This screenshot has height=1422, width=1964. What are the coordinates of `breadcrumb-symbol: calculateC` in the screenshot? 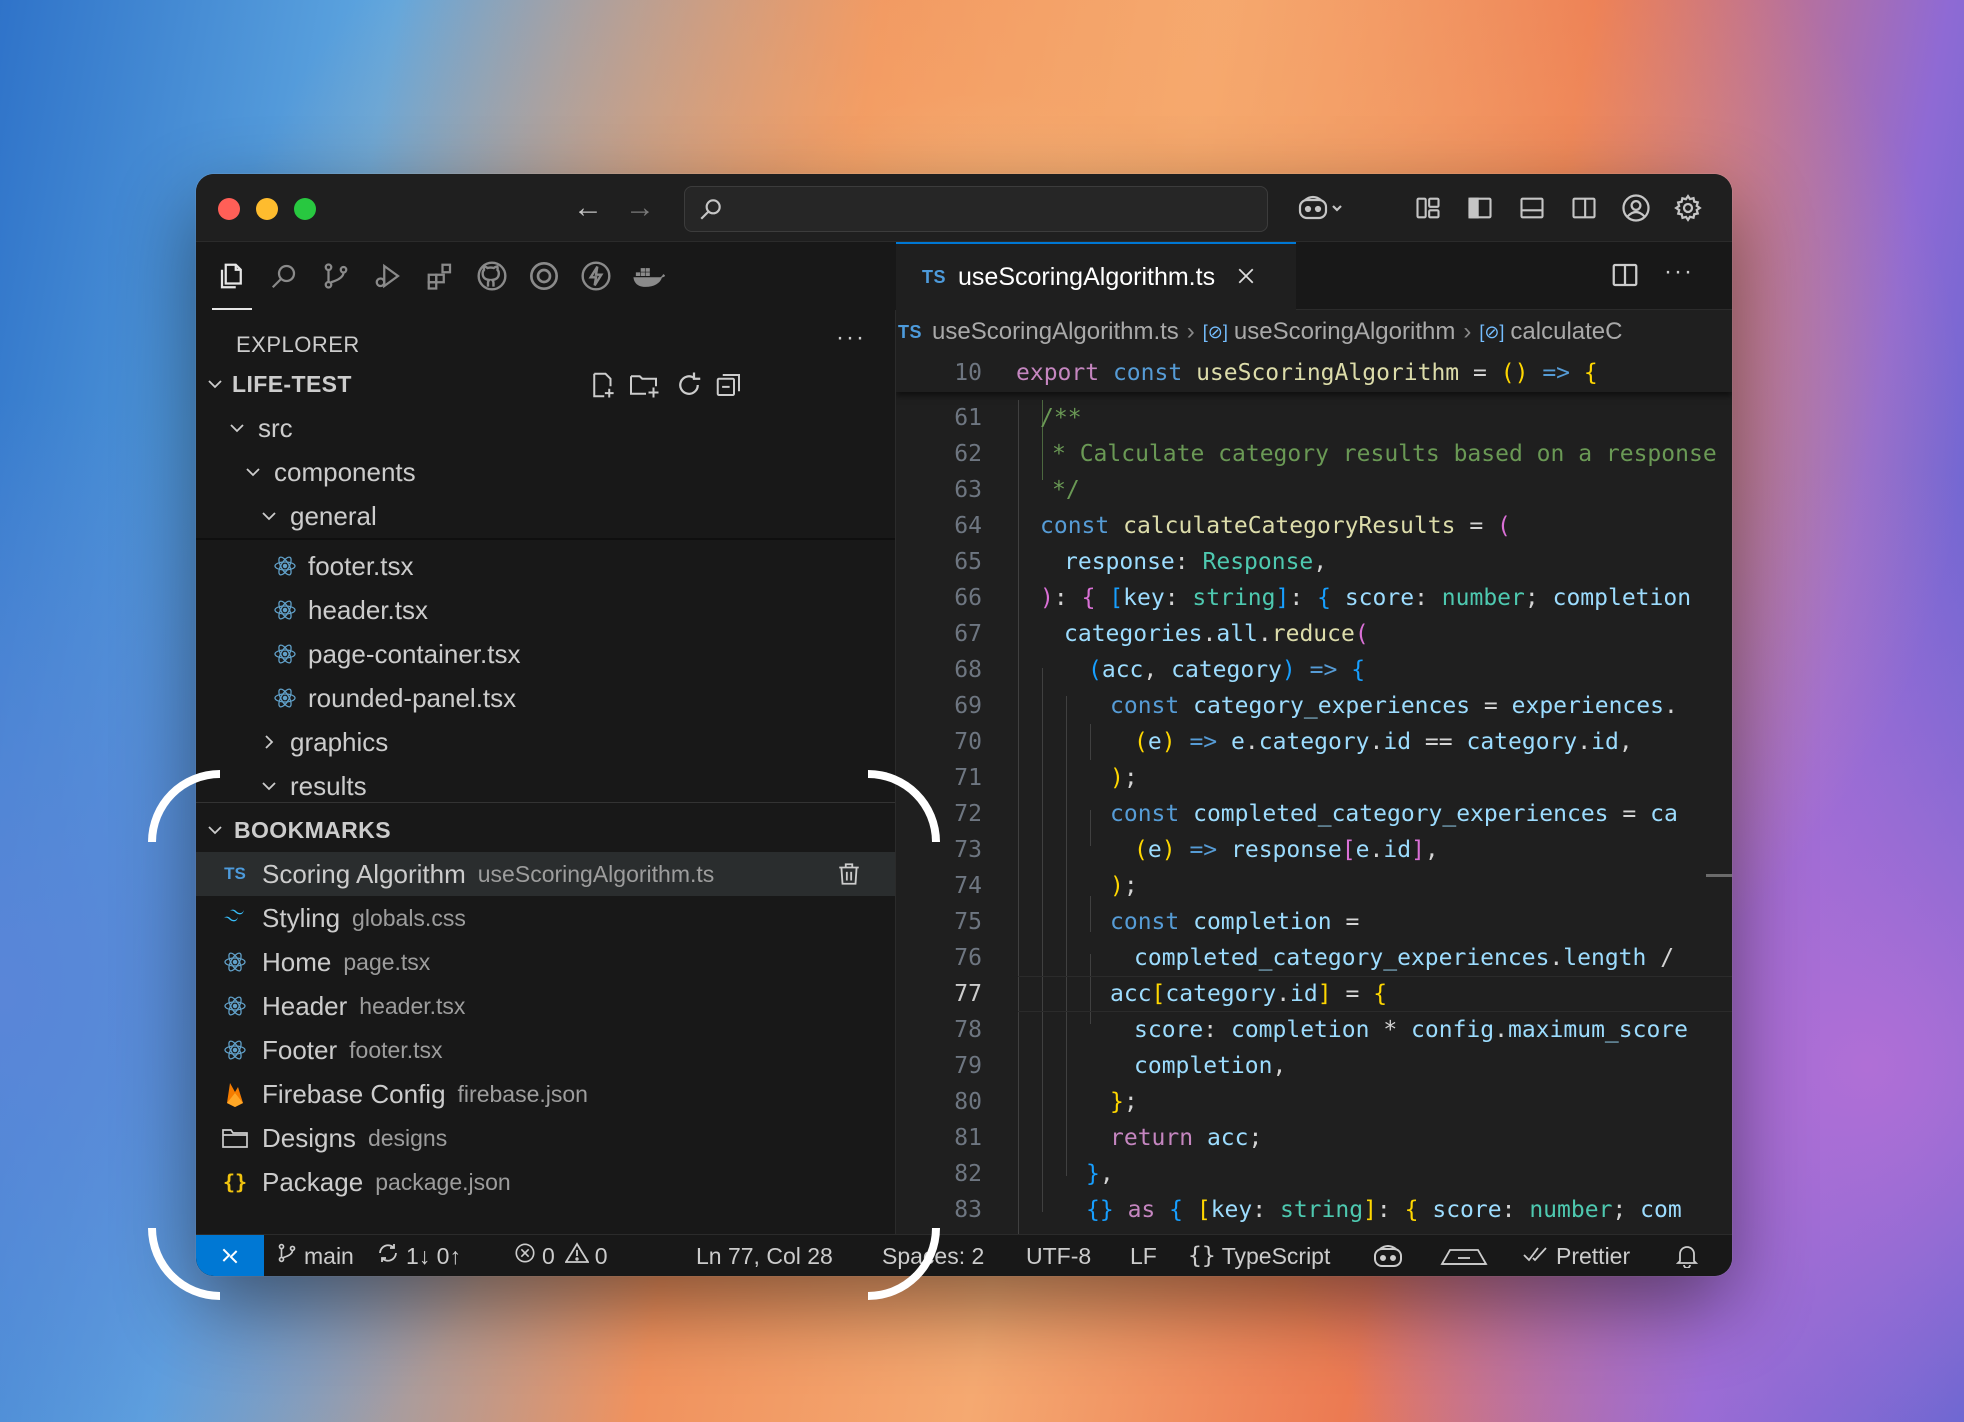 It's located at (1566, 332).